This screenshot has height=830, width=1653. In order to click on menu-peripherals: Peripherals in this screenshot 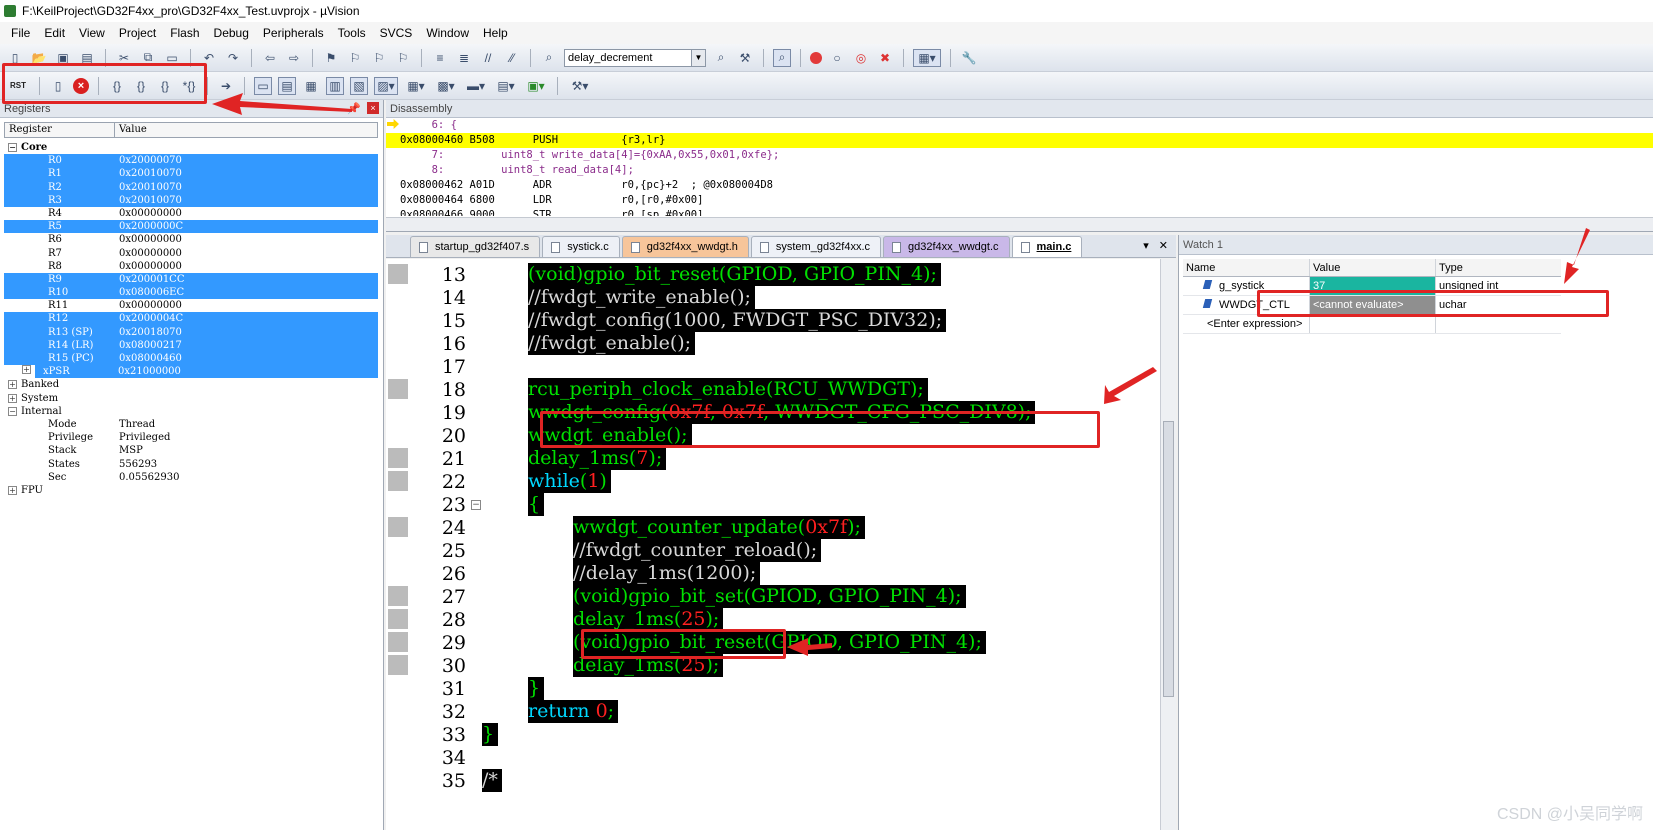, I will do `click(295, 33)`.